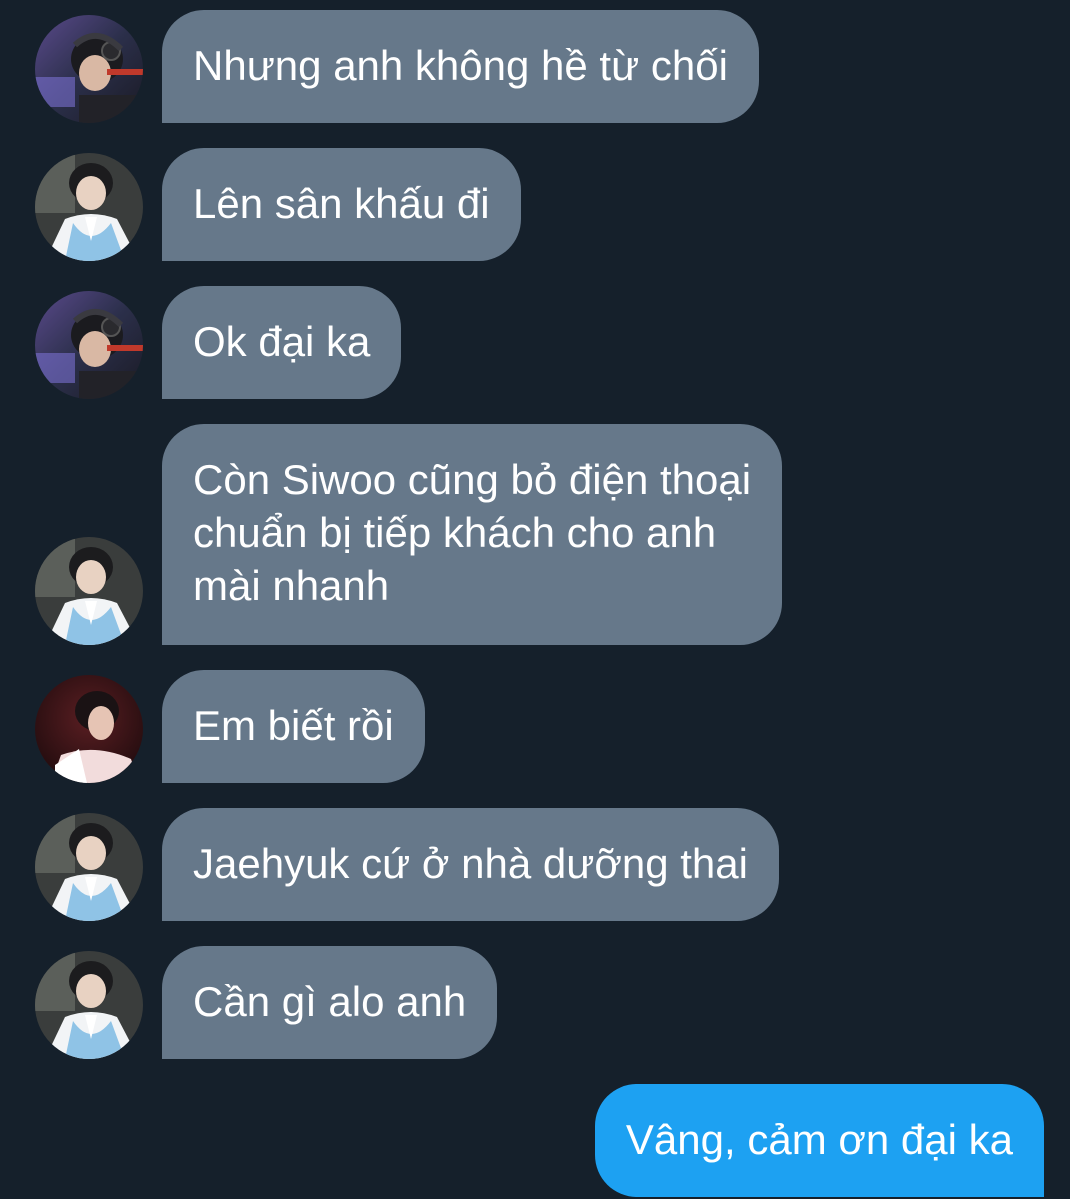  Describe the element at coordinates (341, 204) in the screenshot. I see `message-bubble-incoming: Lên sân khấu đi` at that location.